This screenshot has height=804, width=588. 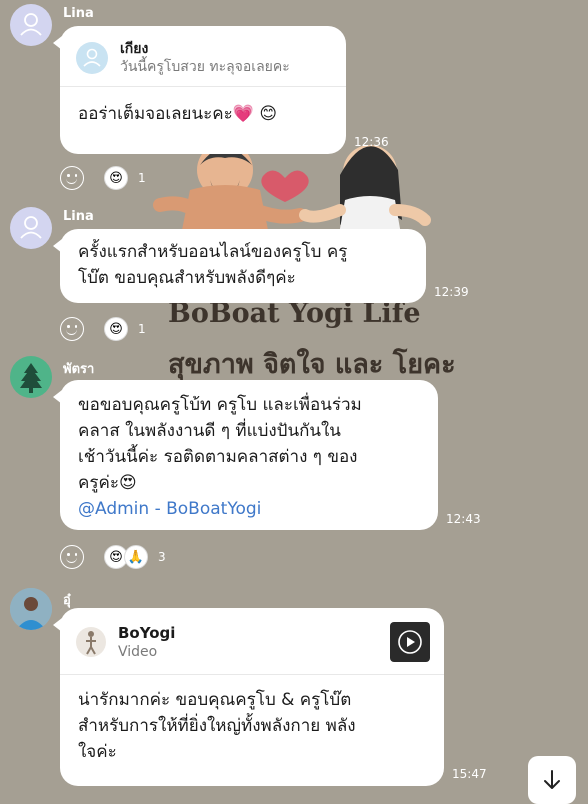 I want to click on timestamp: 15:47, so click(x=469, y=774).